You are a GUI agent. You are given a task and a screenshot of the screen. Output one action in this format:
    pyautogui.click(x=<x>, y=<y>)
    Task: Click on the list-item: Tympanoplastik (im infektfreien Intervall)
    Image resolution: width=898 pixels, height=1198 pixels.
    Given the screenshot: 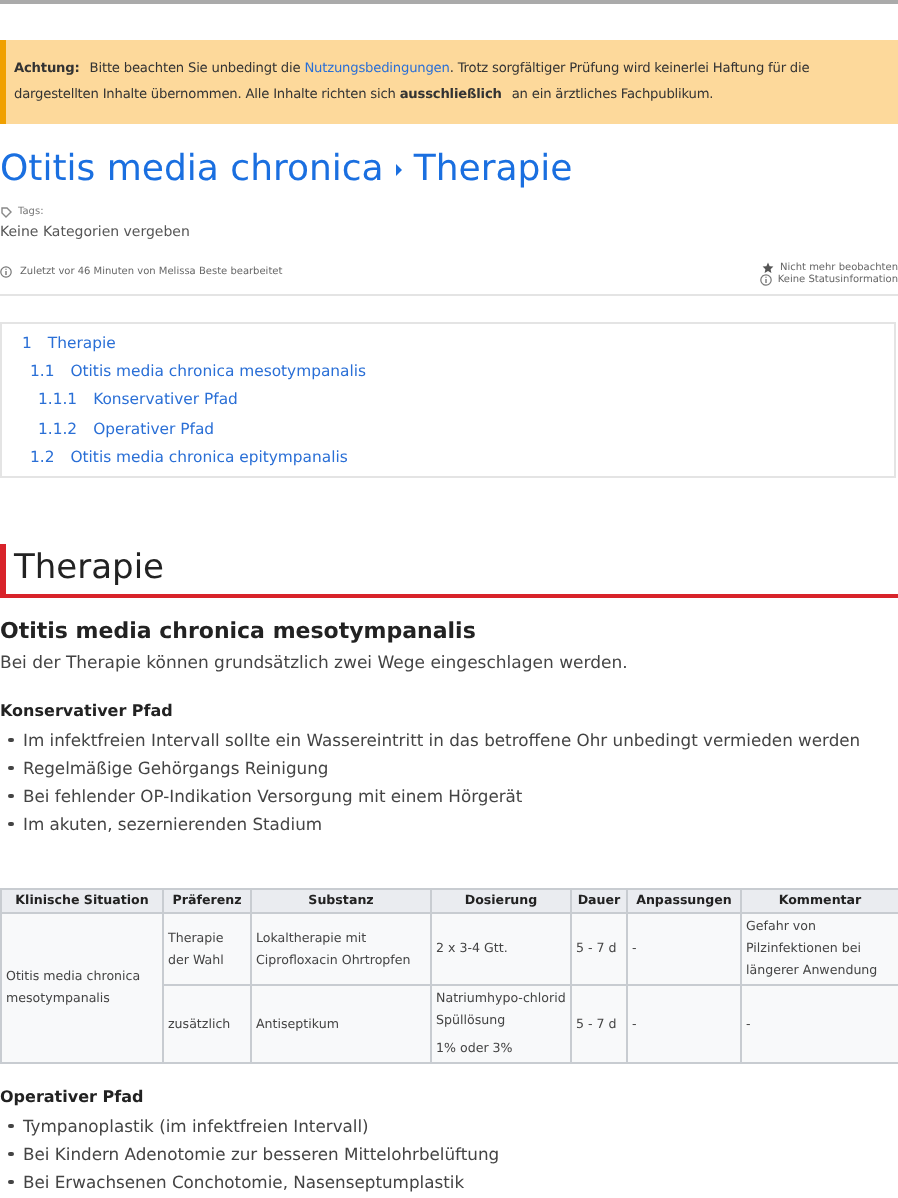 What is the action you would take?
    pyautogui.click(x=196, y=1127)
    